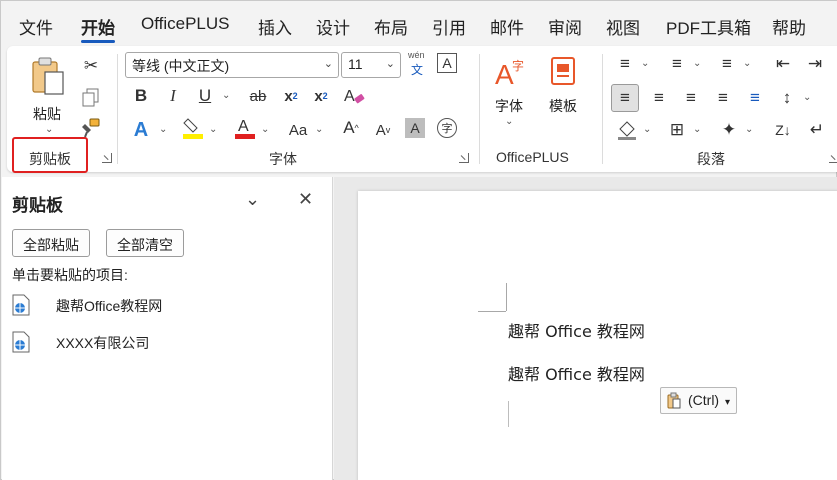  Describe the element at coordinates (563, 106) in the screenshot. I see `officeplus-template-label: 模板` at that location.